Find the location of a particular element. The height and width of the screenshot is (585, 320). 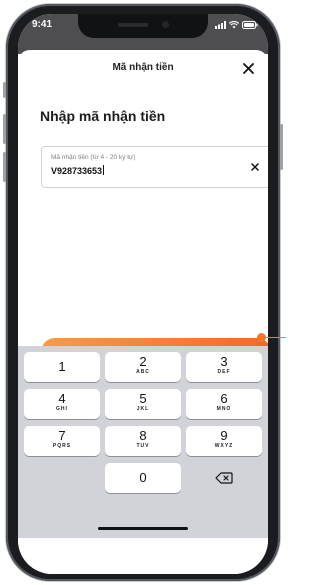

key-3: 3 DEF is located at coordinates (224, 367).